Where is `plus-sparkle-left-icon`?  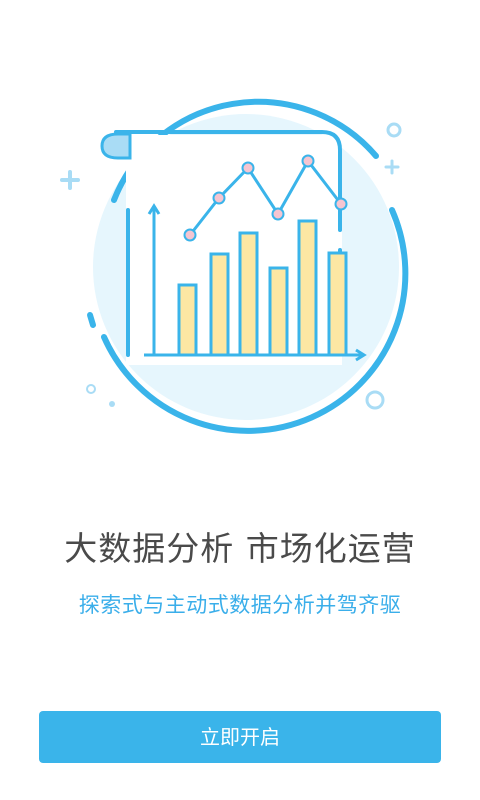 plus-sparkle-left-icon is located at coordinates (70, 180).